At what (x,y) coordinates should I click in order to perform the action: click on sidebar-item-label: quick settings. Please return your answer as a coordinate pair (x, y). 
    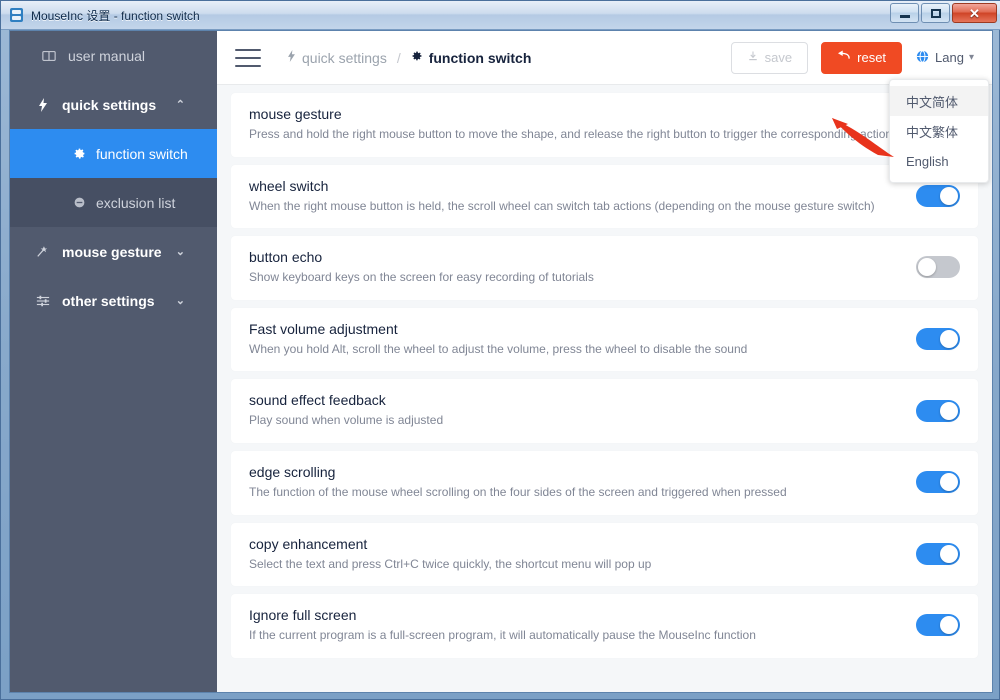
    Looking at the image, I should click on (109, 104).